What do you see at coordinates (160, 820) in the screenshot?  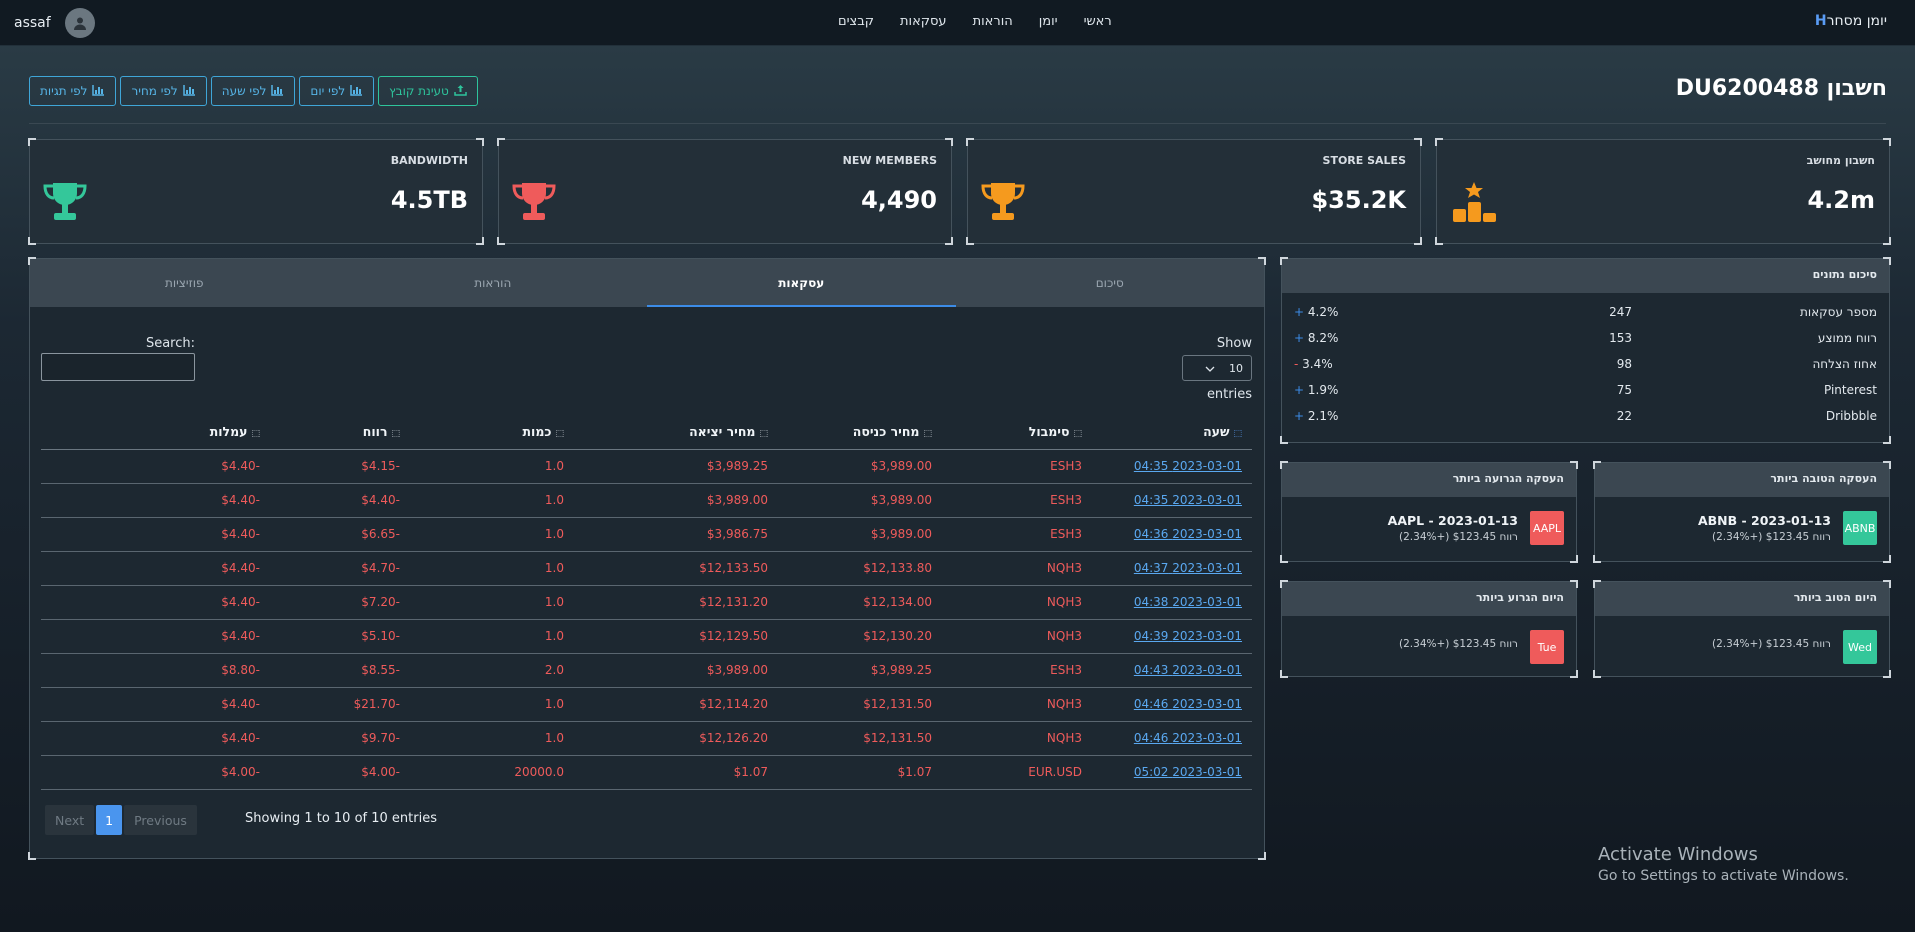 I see `previous-button: Previous` at bounding box center [160, 820].